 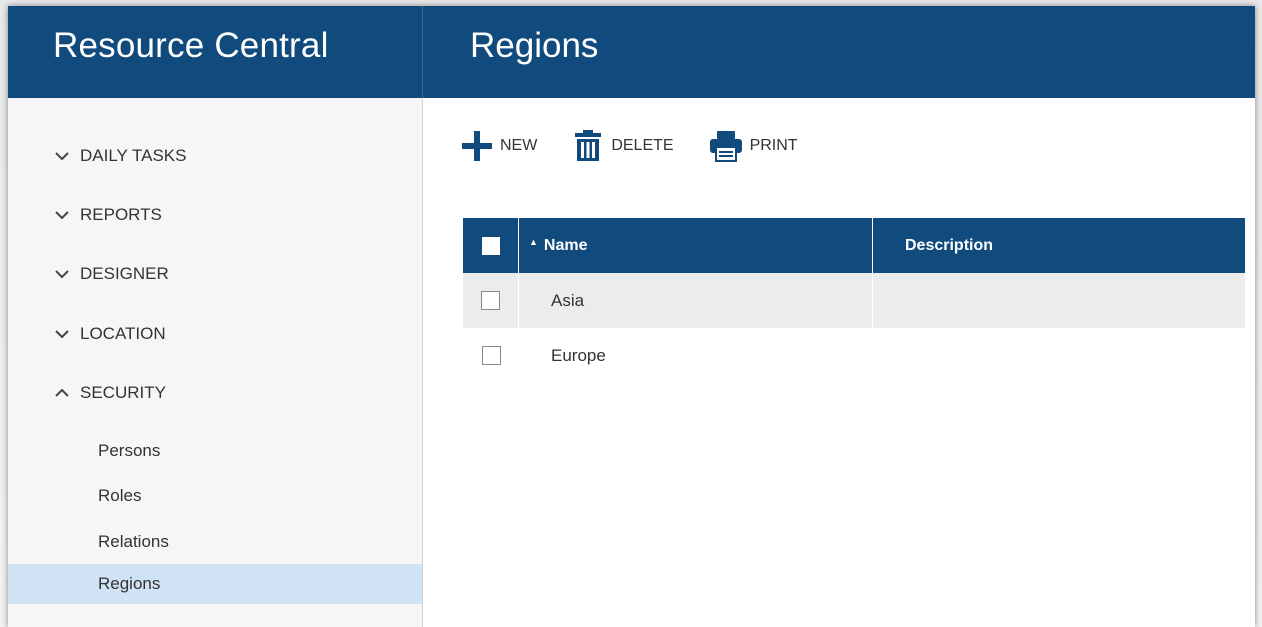 I want to click on sidebar-item-designer: DESIGNER, so click(x=215, y=274).